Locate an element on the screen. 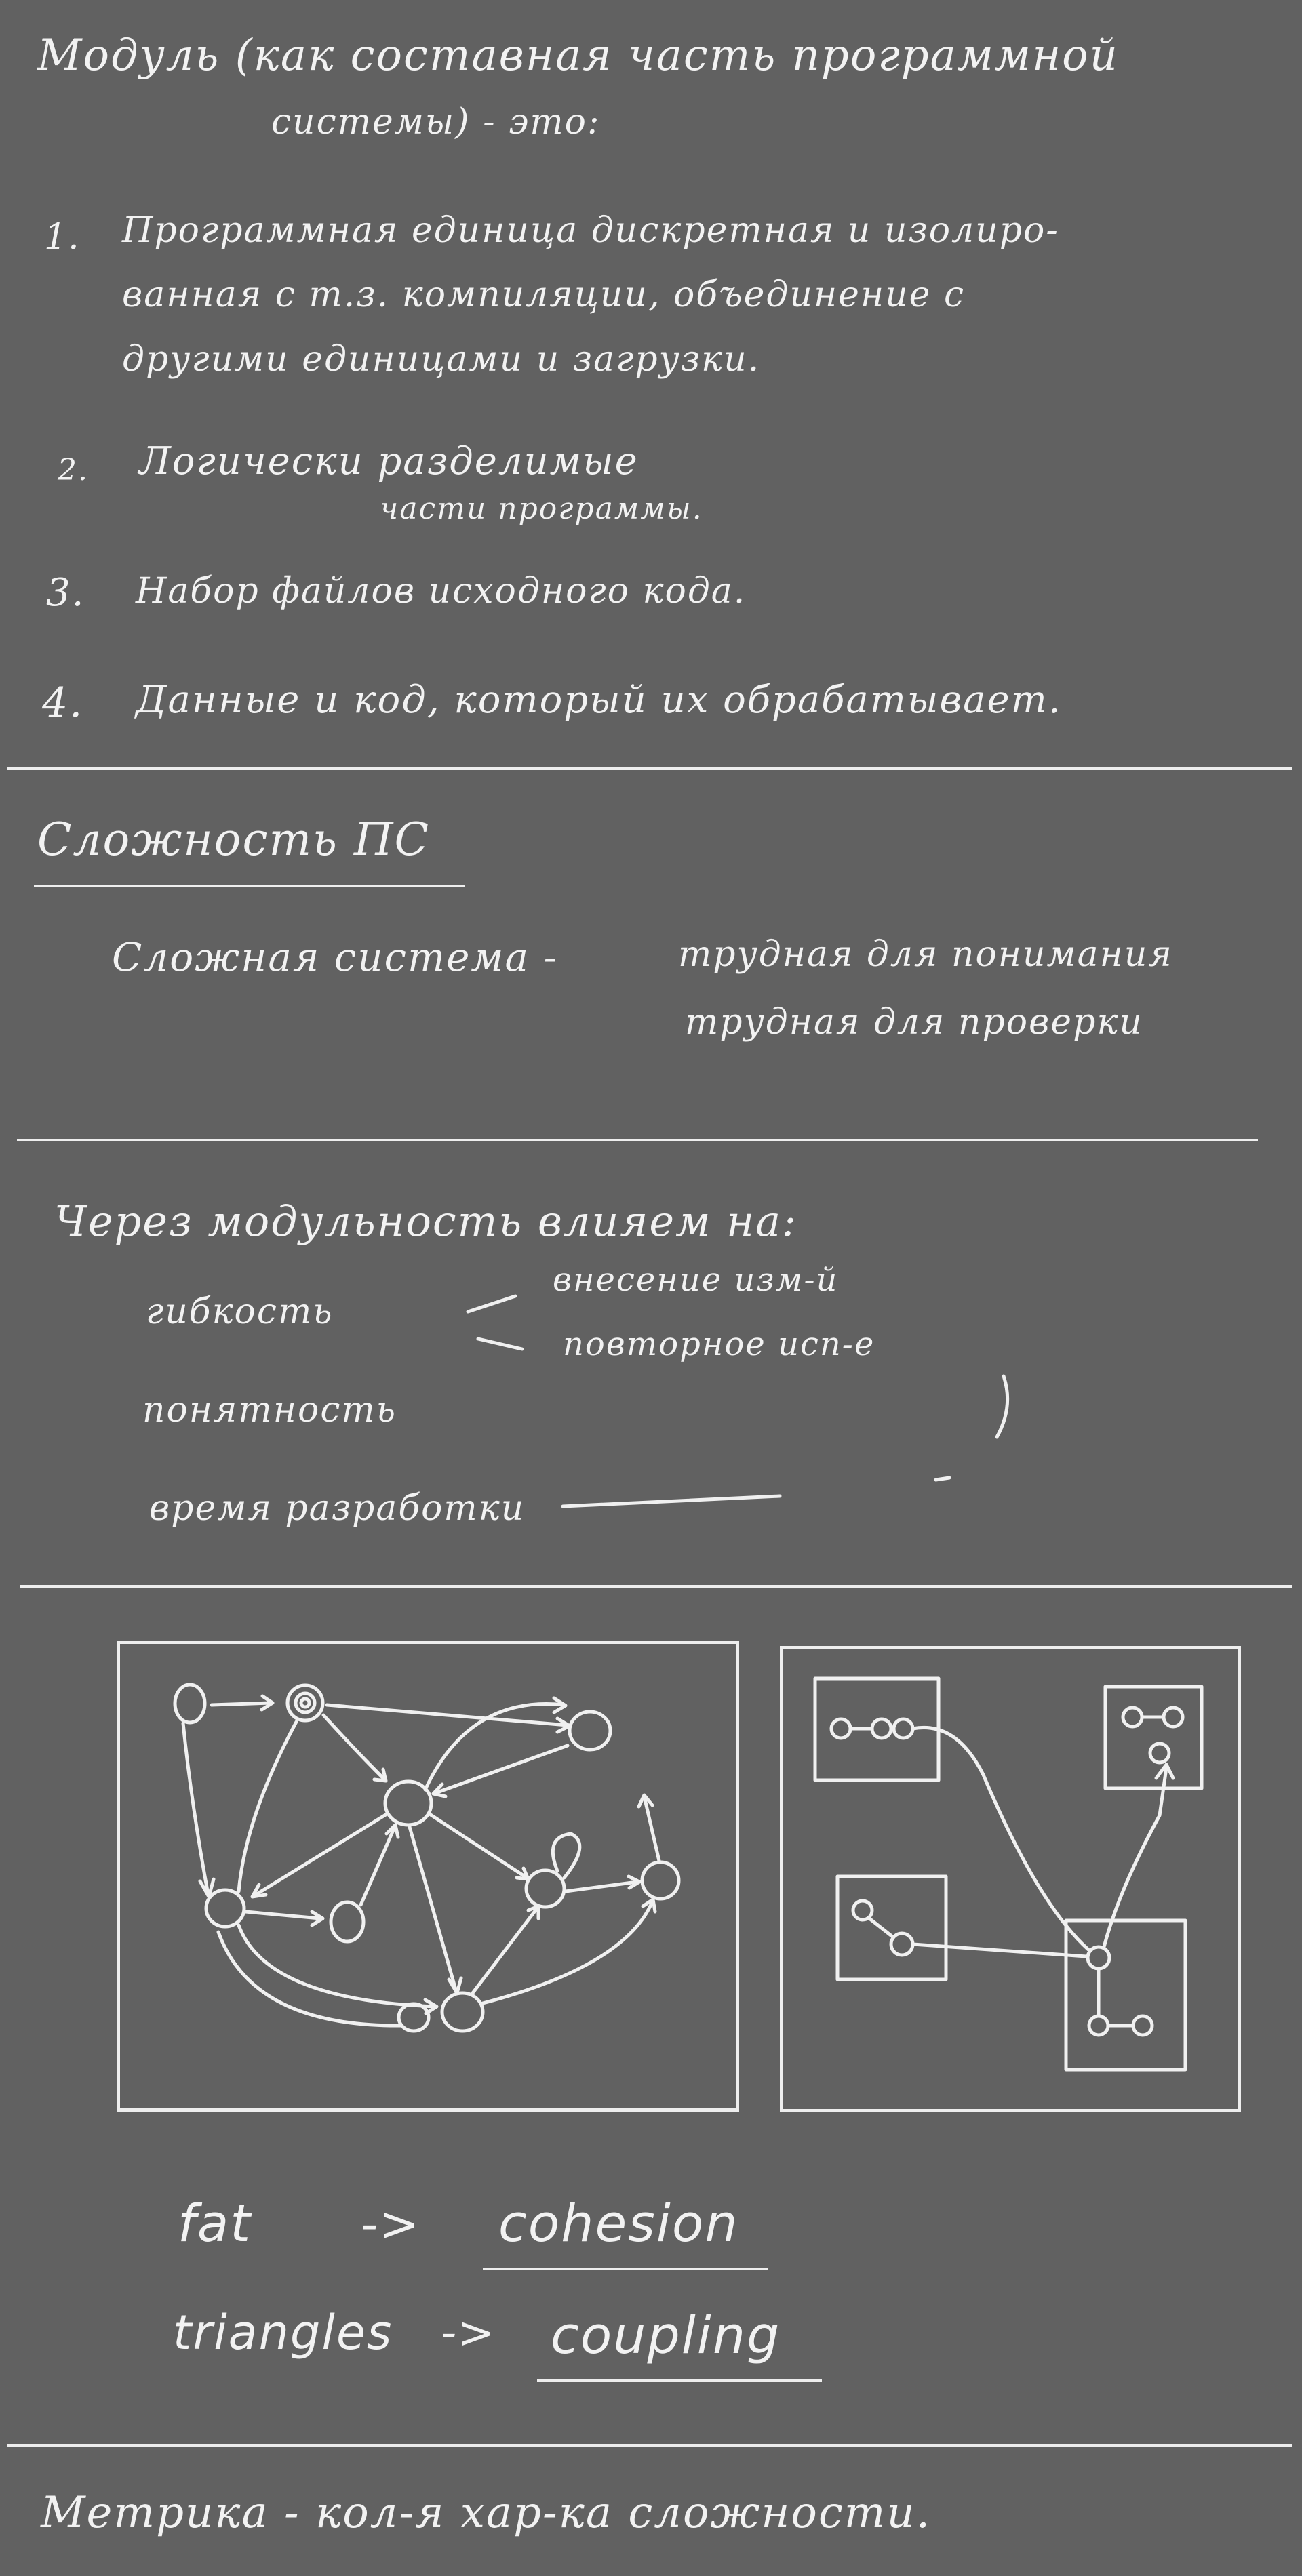  modular-graph-drawing is located at coordinates (1008, 1874).